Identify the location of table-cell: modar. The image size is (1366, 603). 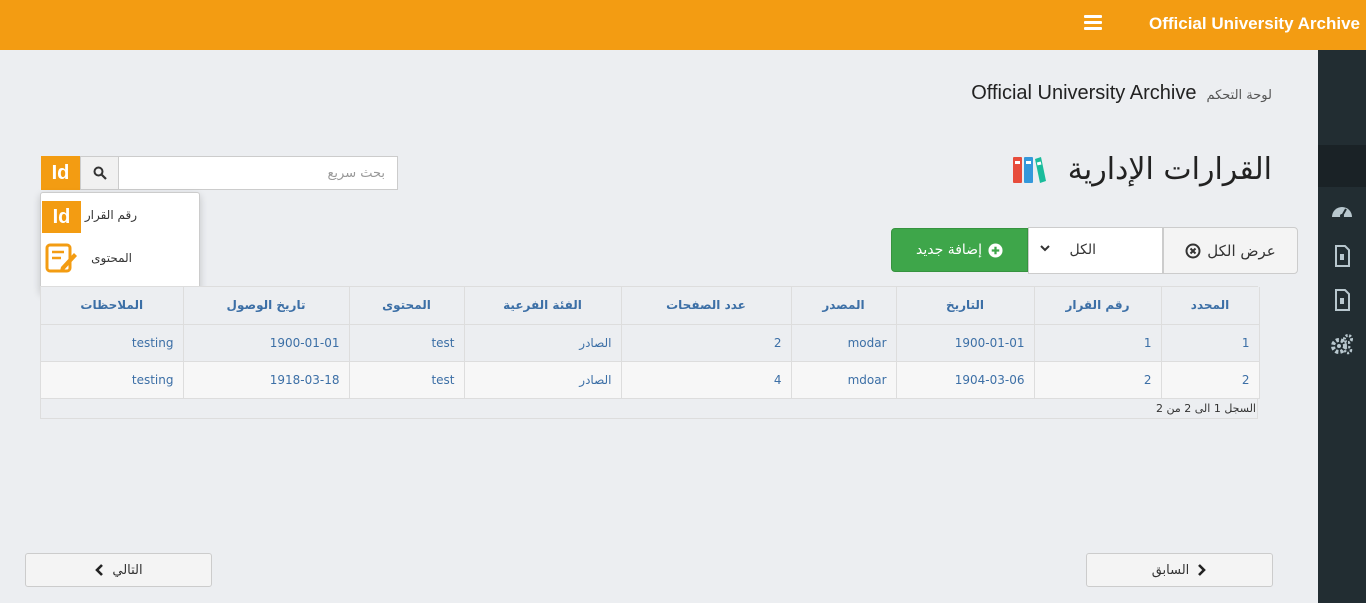
(844, 343).